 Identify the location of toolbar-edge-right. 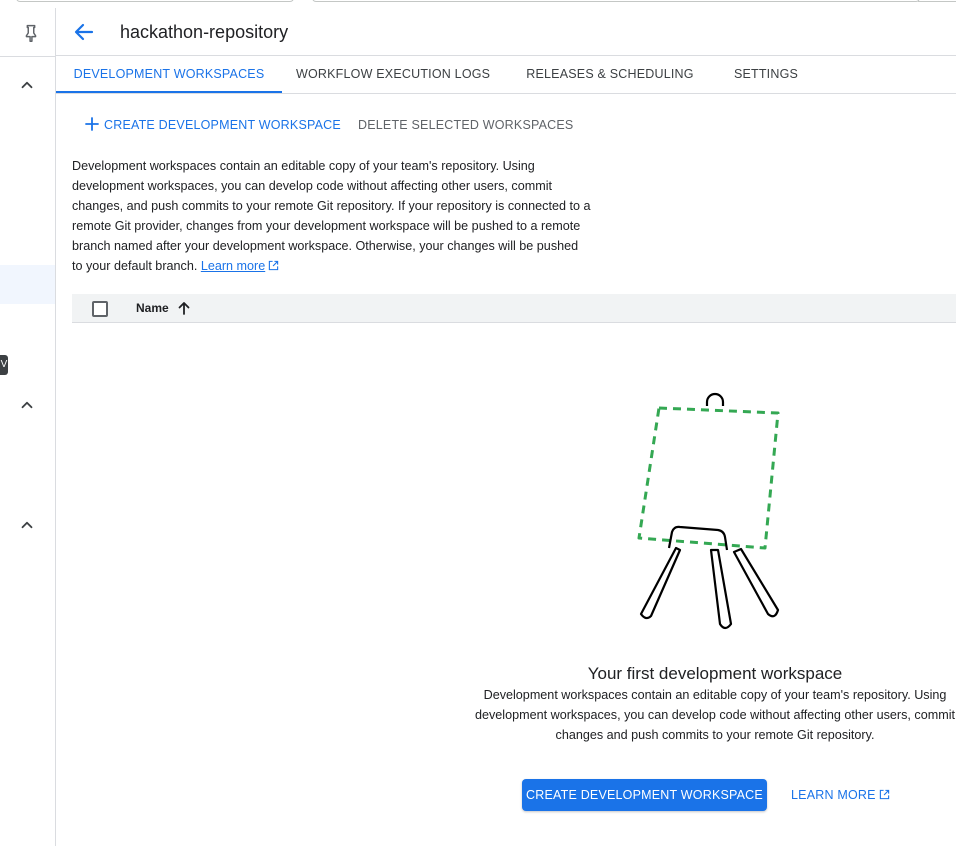
(937, 1).